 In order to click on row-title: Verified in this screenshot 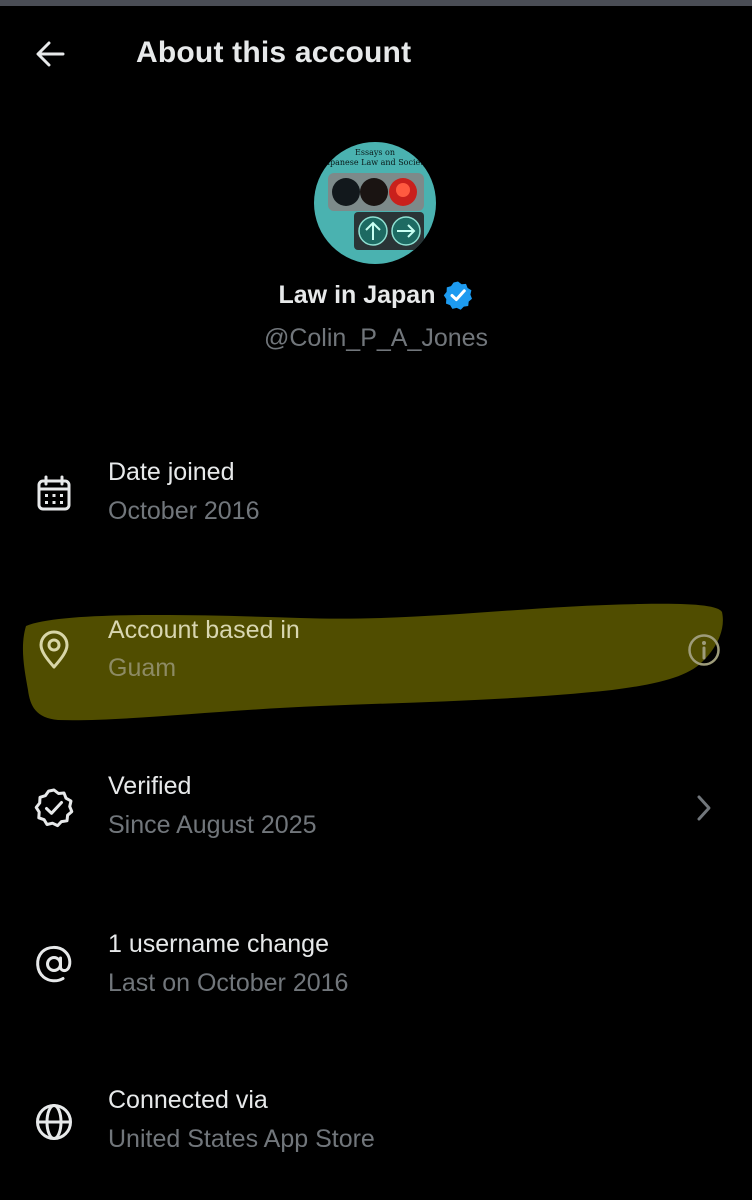, I will do `click(150, 786)`.